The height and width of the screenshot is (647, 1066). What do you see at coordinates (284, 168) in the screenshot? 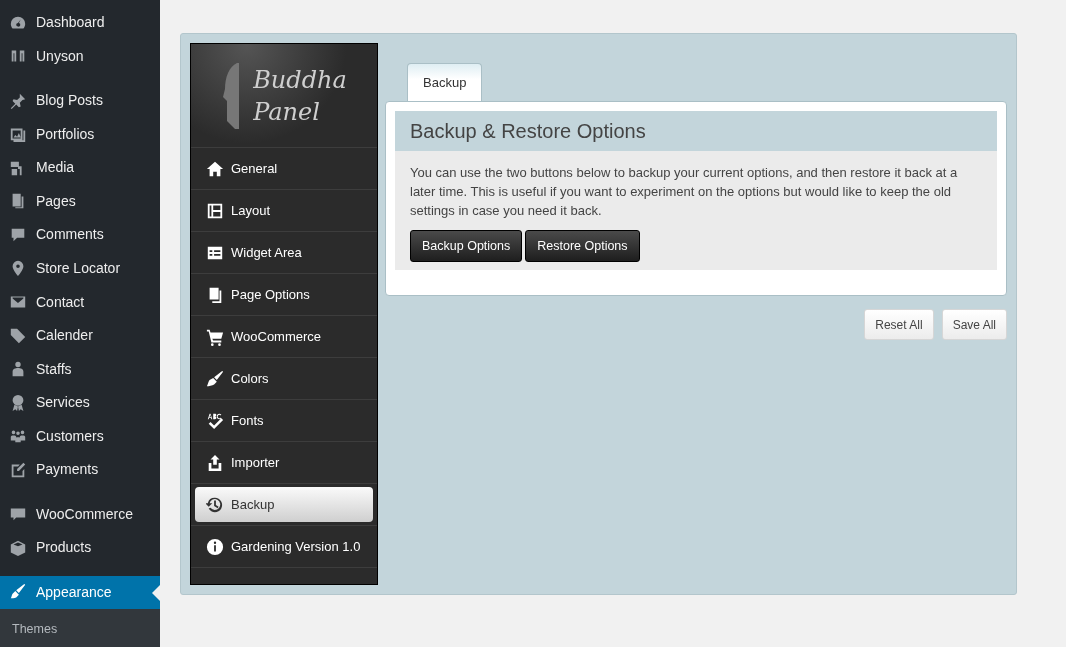
I see `panel-nav-item: General` at bounding box center [284, 168].